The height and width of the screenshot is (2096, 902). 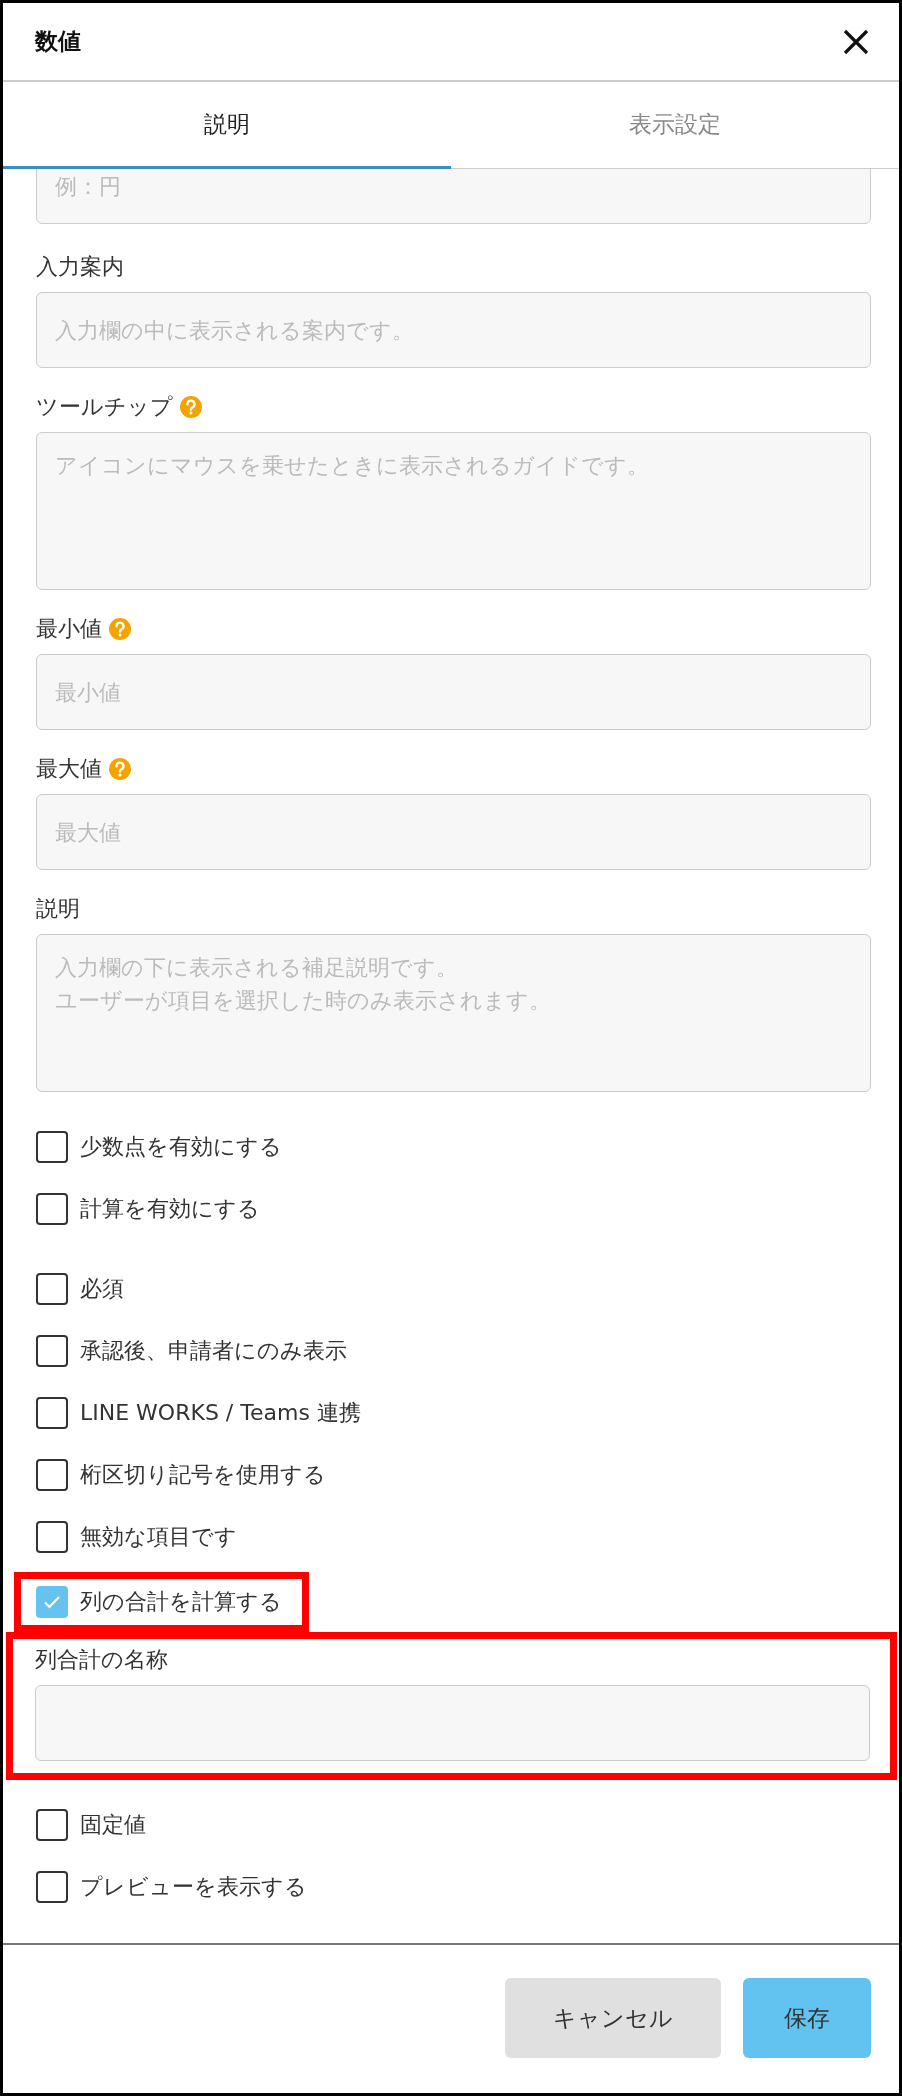 What do you see at coordinates (220, 1413) in the screenshot?
I see `checkbox-label: LINE WORKS / Teams 連携` at bounding box center [220, 1413].